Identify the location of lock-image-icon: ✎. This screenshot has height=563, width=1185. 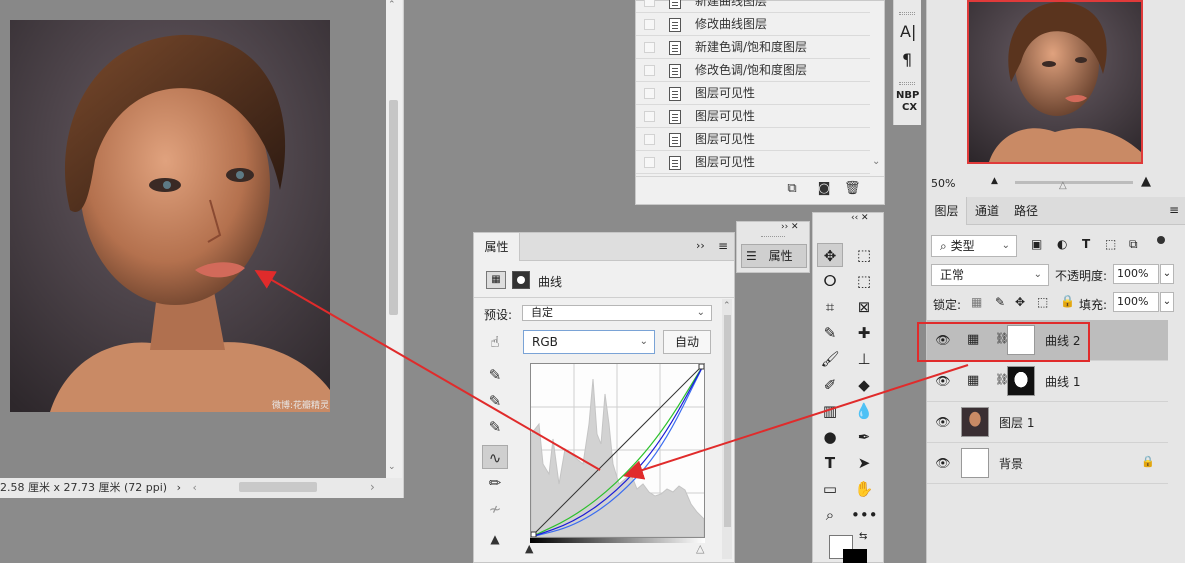
(1000, 302).